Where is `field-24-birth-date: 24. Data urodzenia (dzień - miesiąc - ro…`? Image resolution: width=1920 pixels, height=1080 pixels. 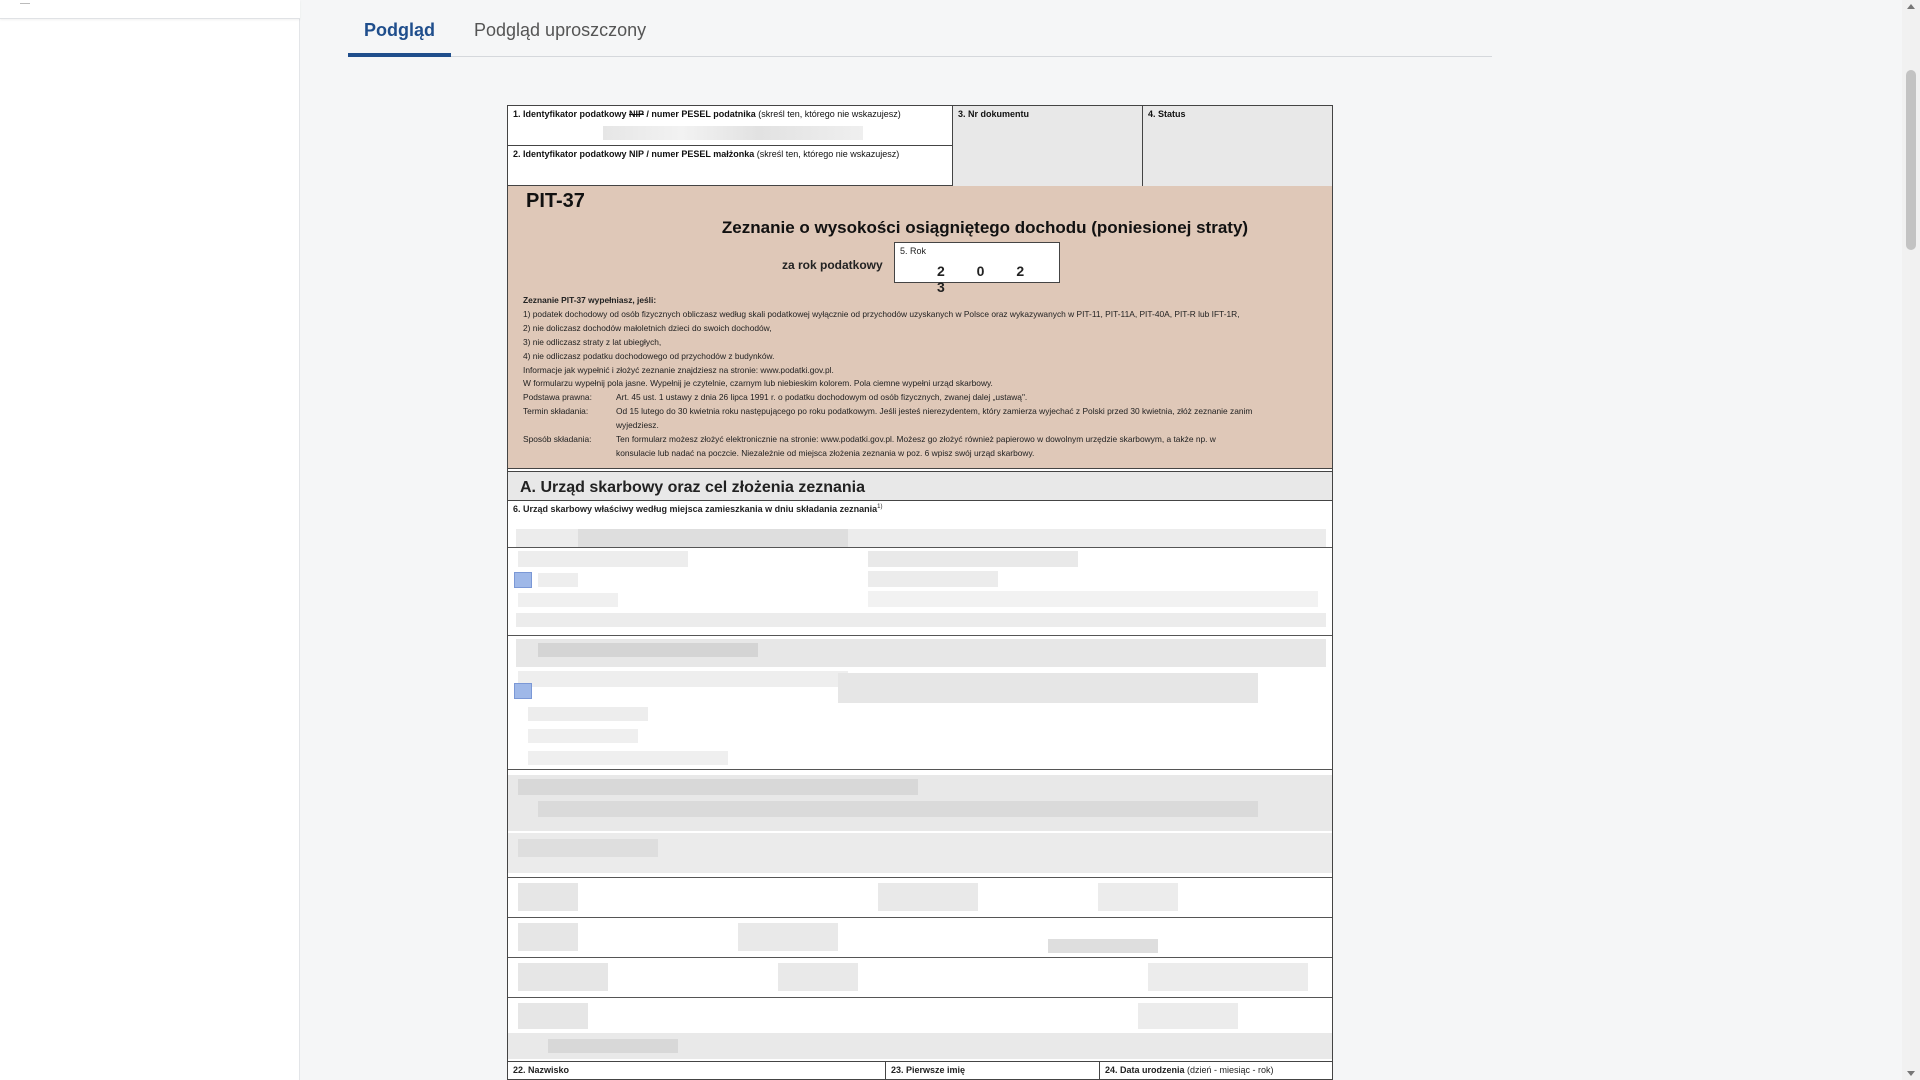 field-24-birth-date: 24. Data urodzenia (dzień - miesiąc - ro… is located at coordinates (1216, 1071).